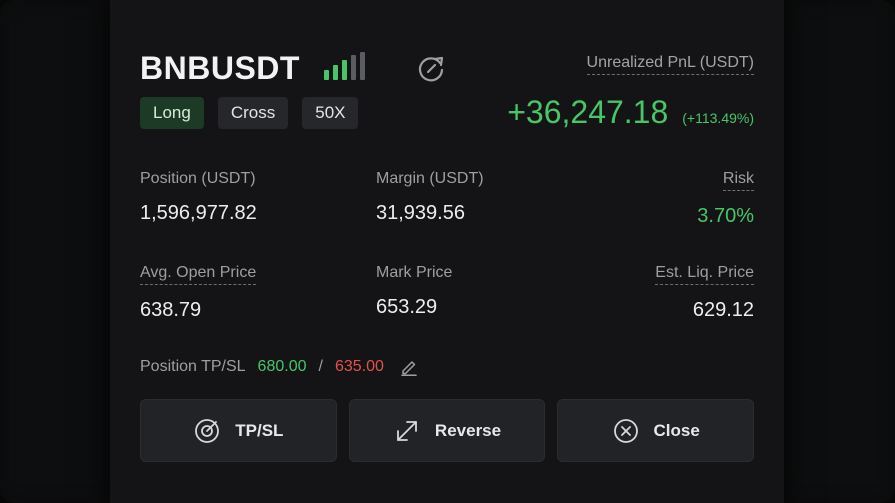 The image size is (895, 503). Describe the element at coordinates (738, 180) in the screenshot. I see `risk-label: Risk` at that location.